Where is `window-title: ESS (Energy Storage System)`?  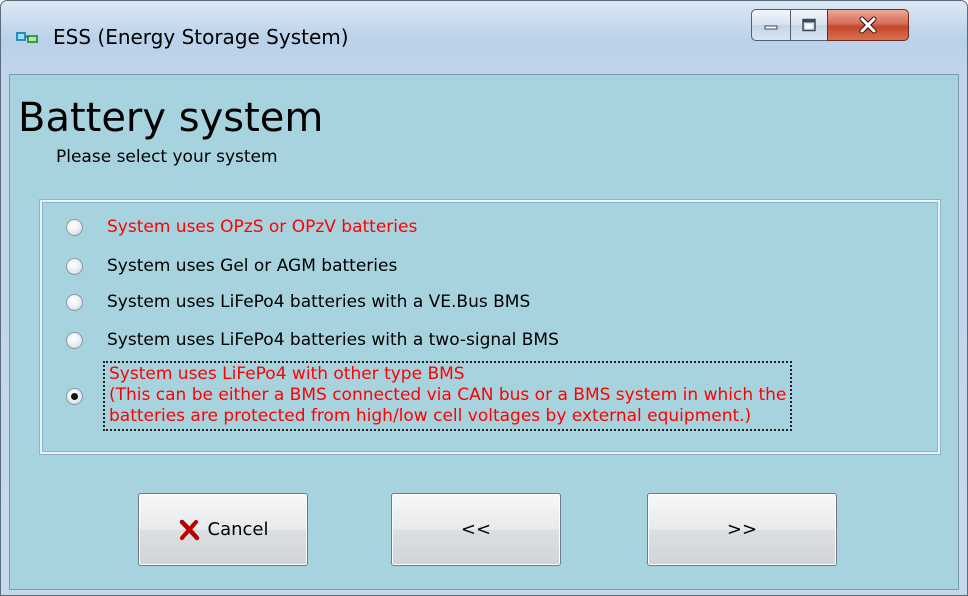
window-title: ESS (Energy Storage System) is located at coordinates (201, 37).